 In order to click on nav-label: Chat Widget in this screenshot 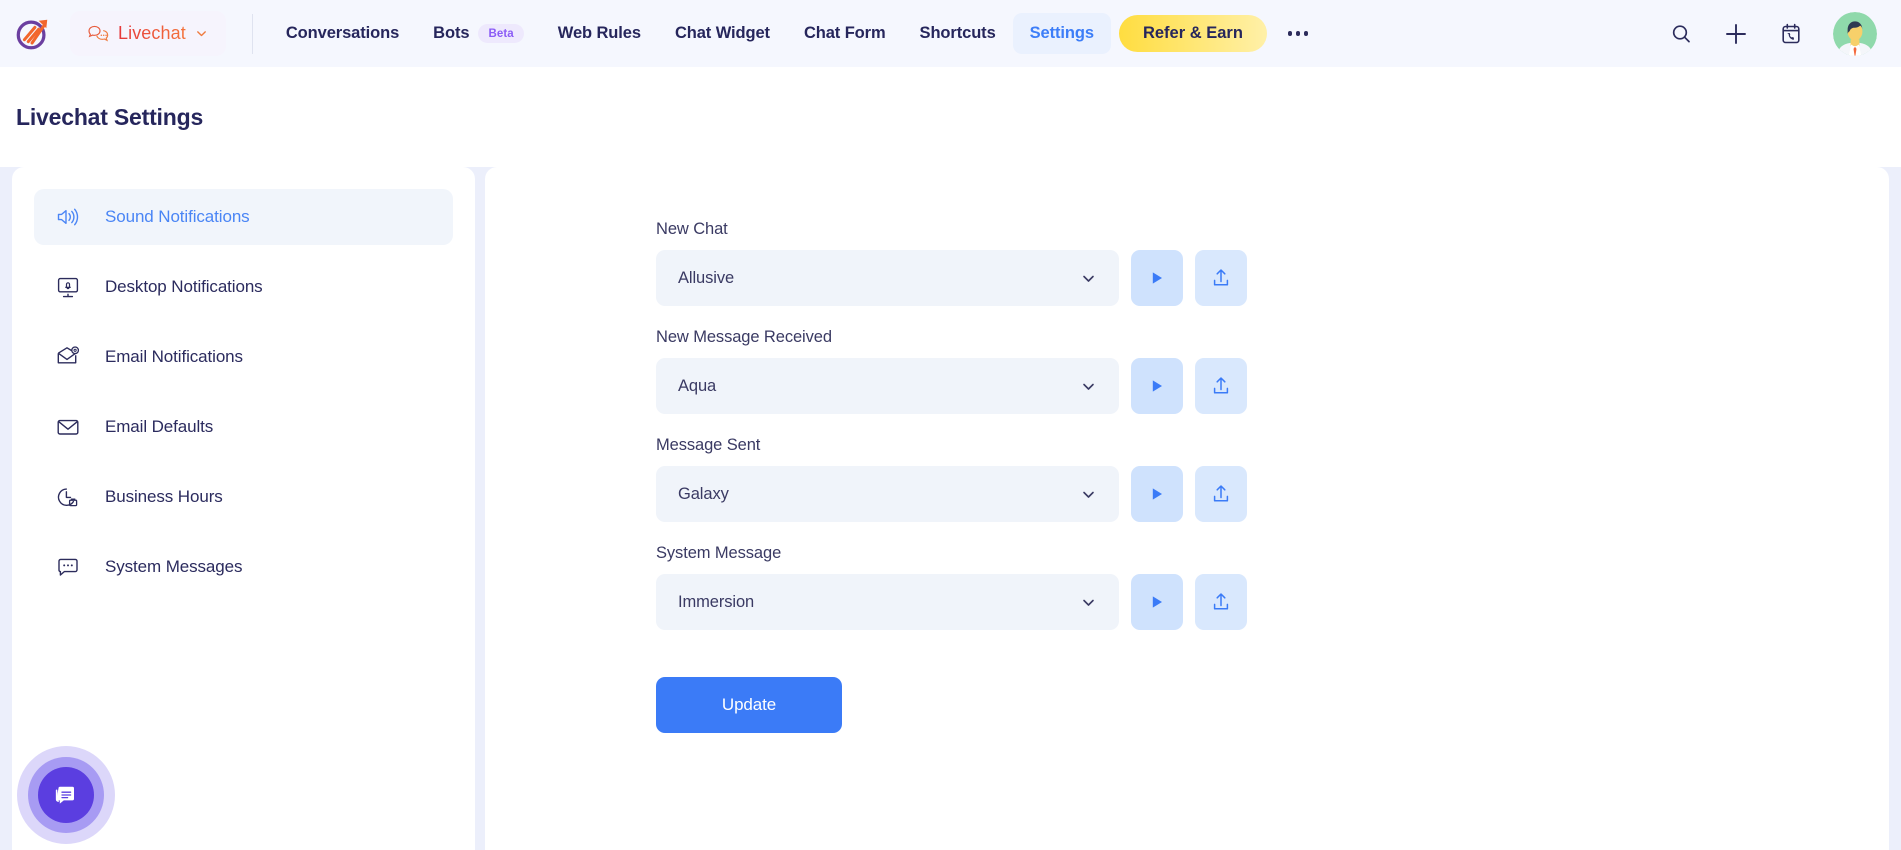, I will do `click(722, 33)`.